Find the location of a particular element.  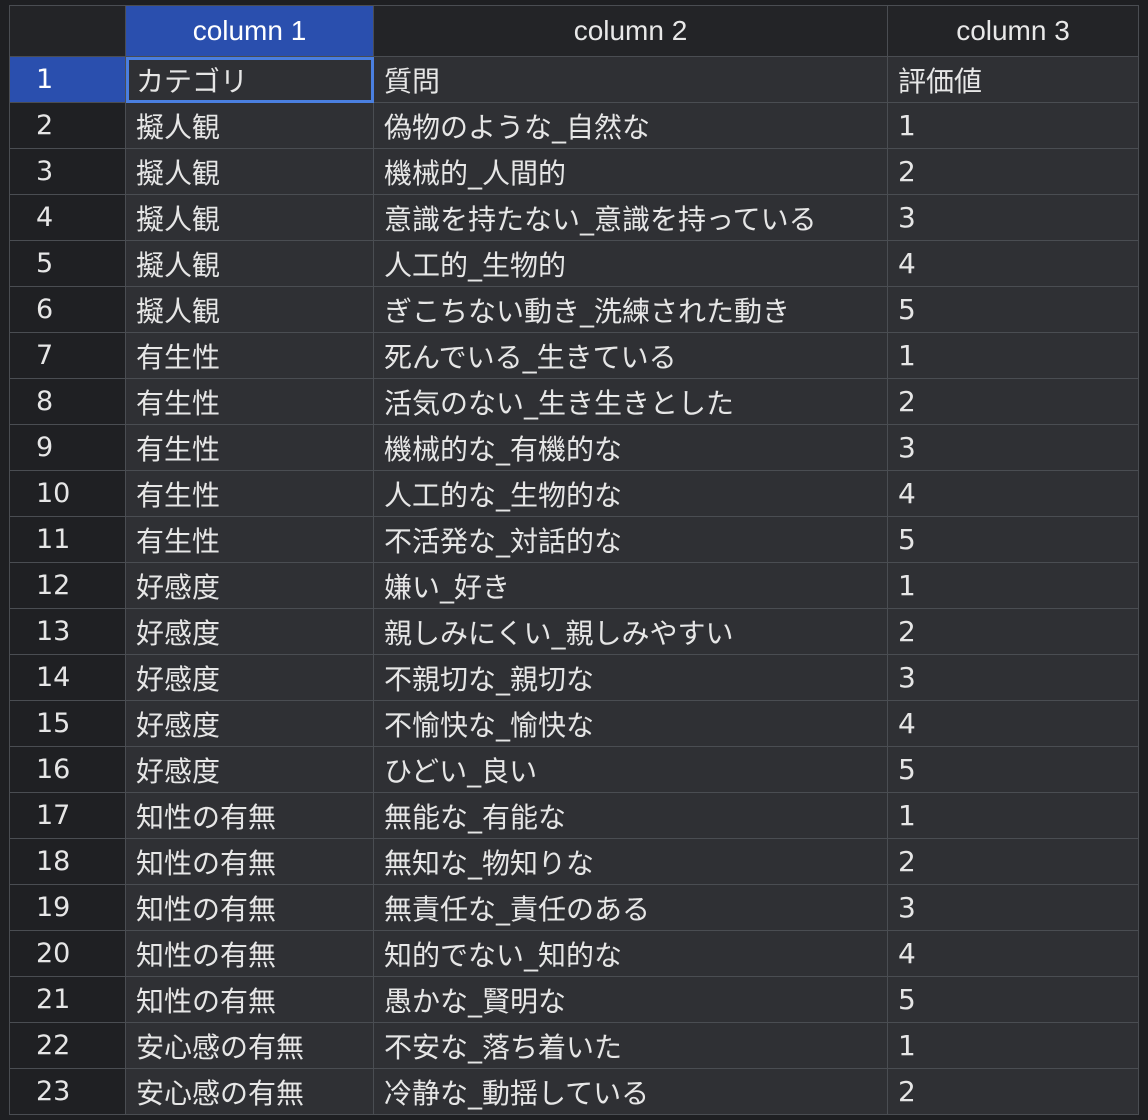

table-row: 14 好感度 不親切な_親切な 3 is located at coordinates (574, 677).